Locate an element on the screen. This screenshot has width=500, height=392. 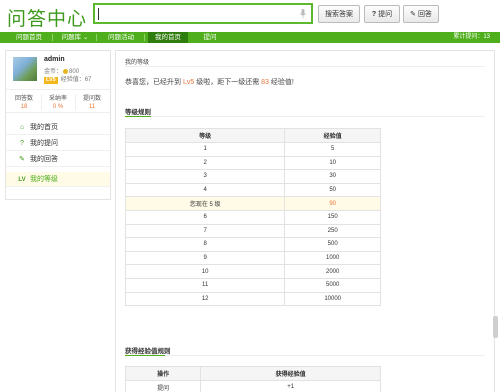
search-box is located at coordinates (203, 13).